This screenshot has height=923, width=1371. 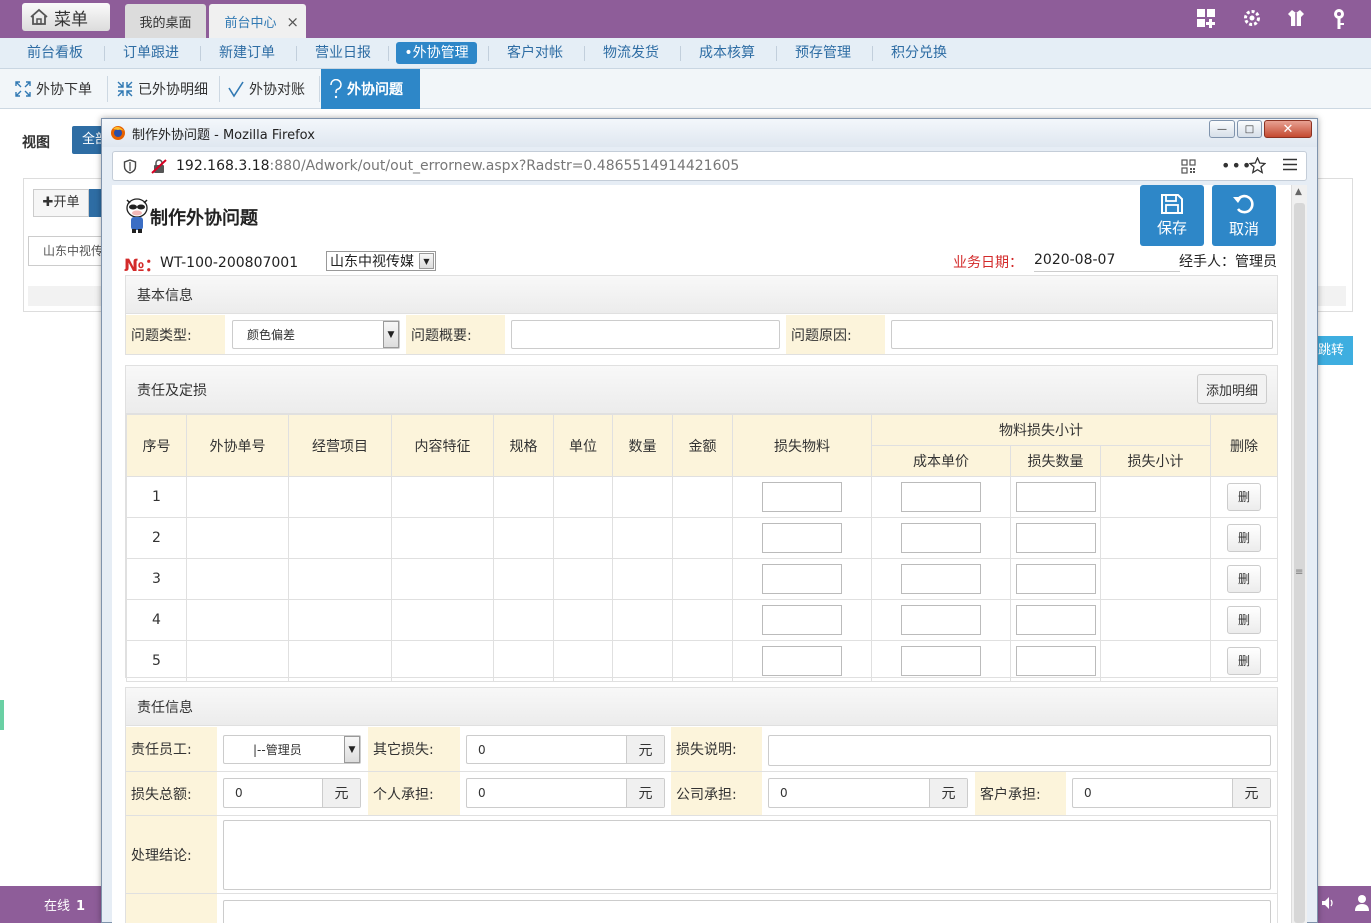 What do you see at coordinates (1236, 165) in the screenshot?
I see `more-icon: •••` at bounding box center [1236, 165].